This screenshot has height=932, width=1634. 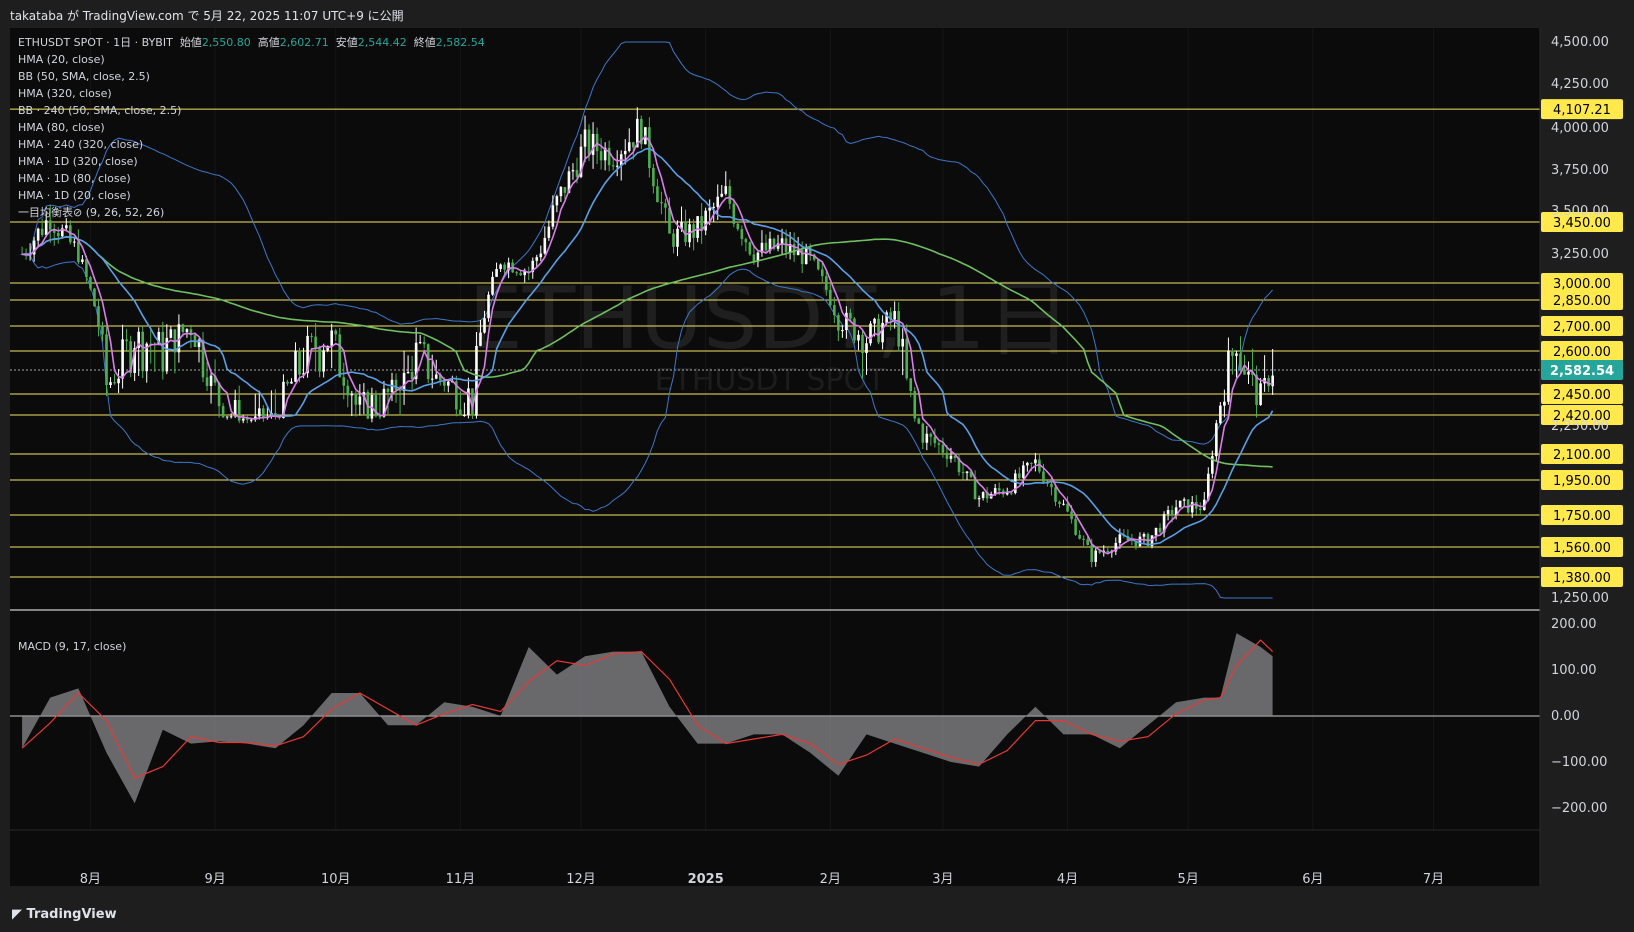 I want to click on indicator-hma-1d-20: HMA · 1D (20, close), so click(x=251, y=195).